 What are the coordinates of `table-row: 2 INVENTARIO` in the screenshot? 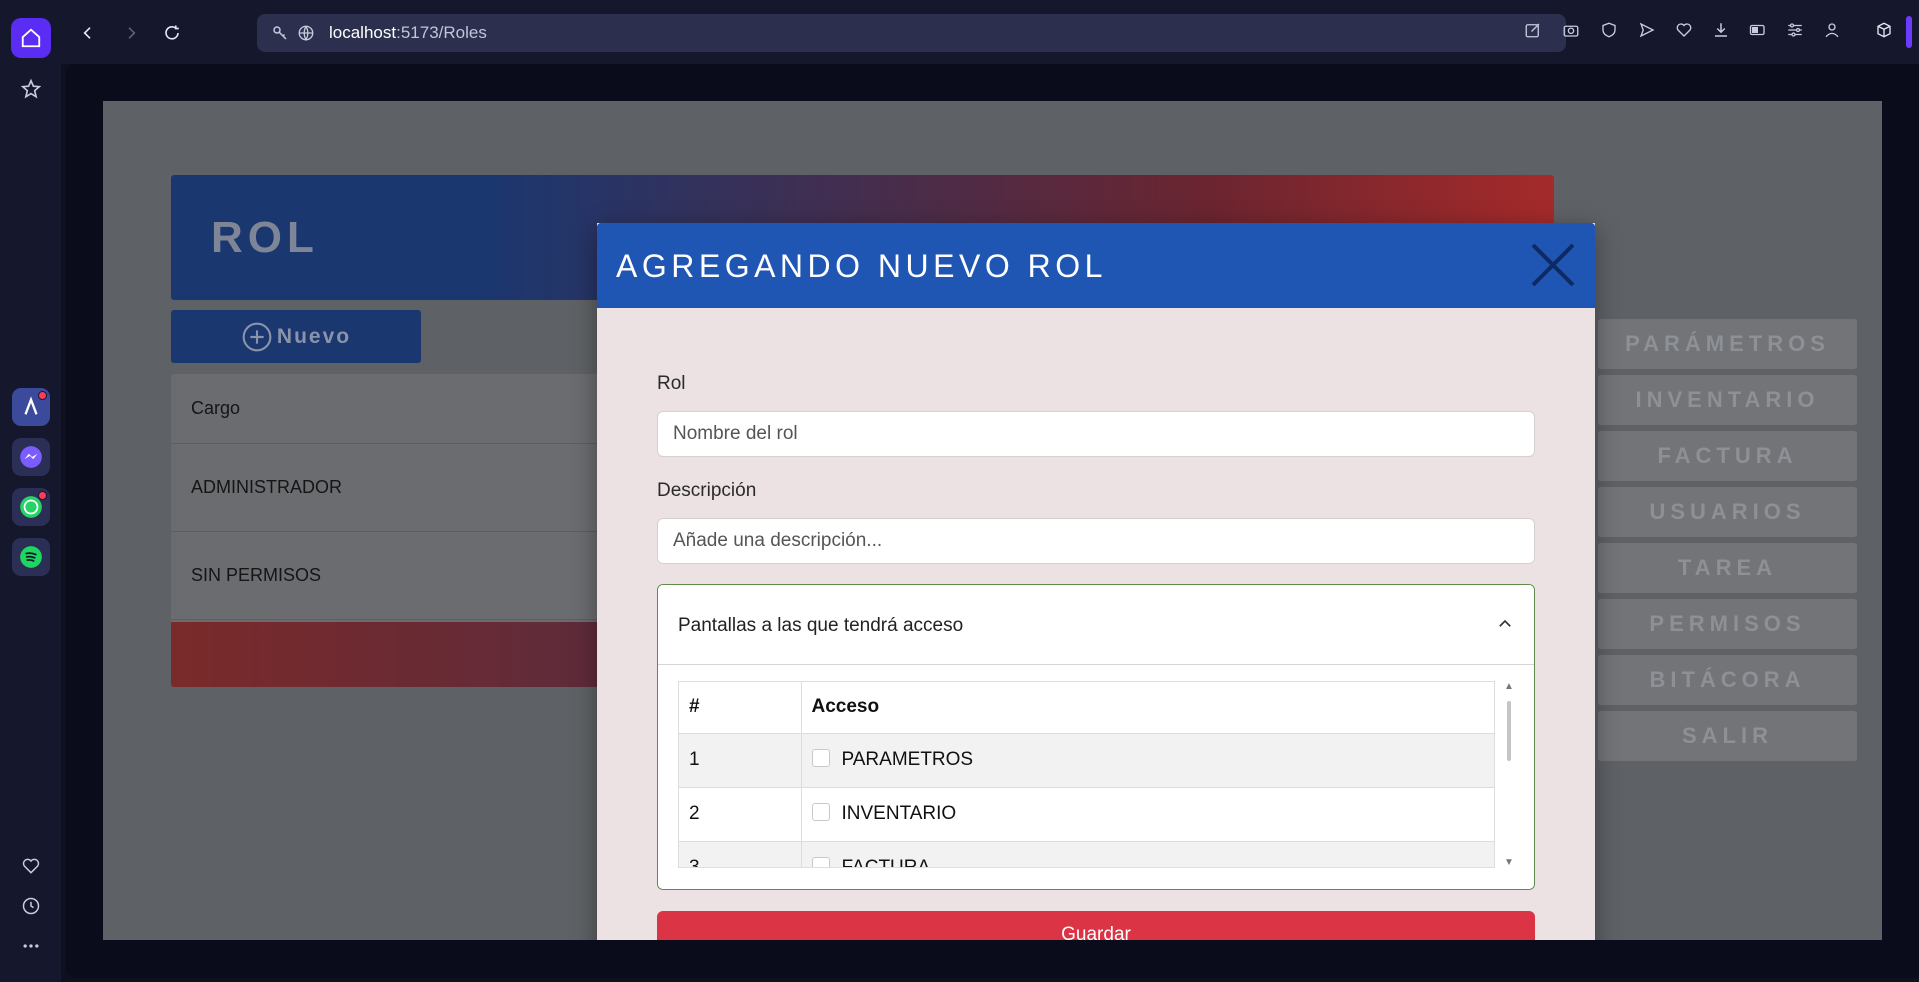 It's located at (1086, 814).